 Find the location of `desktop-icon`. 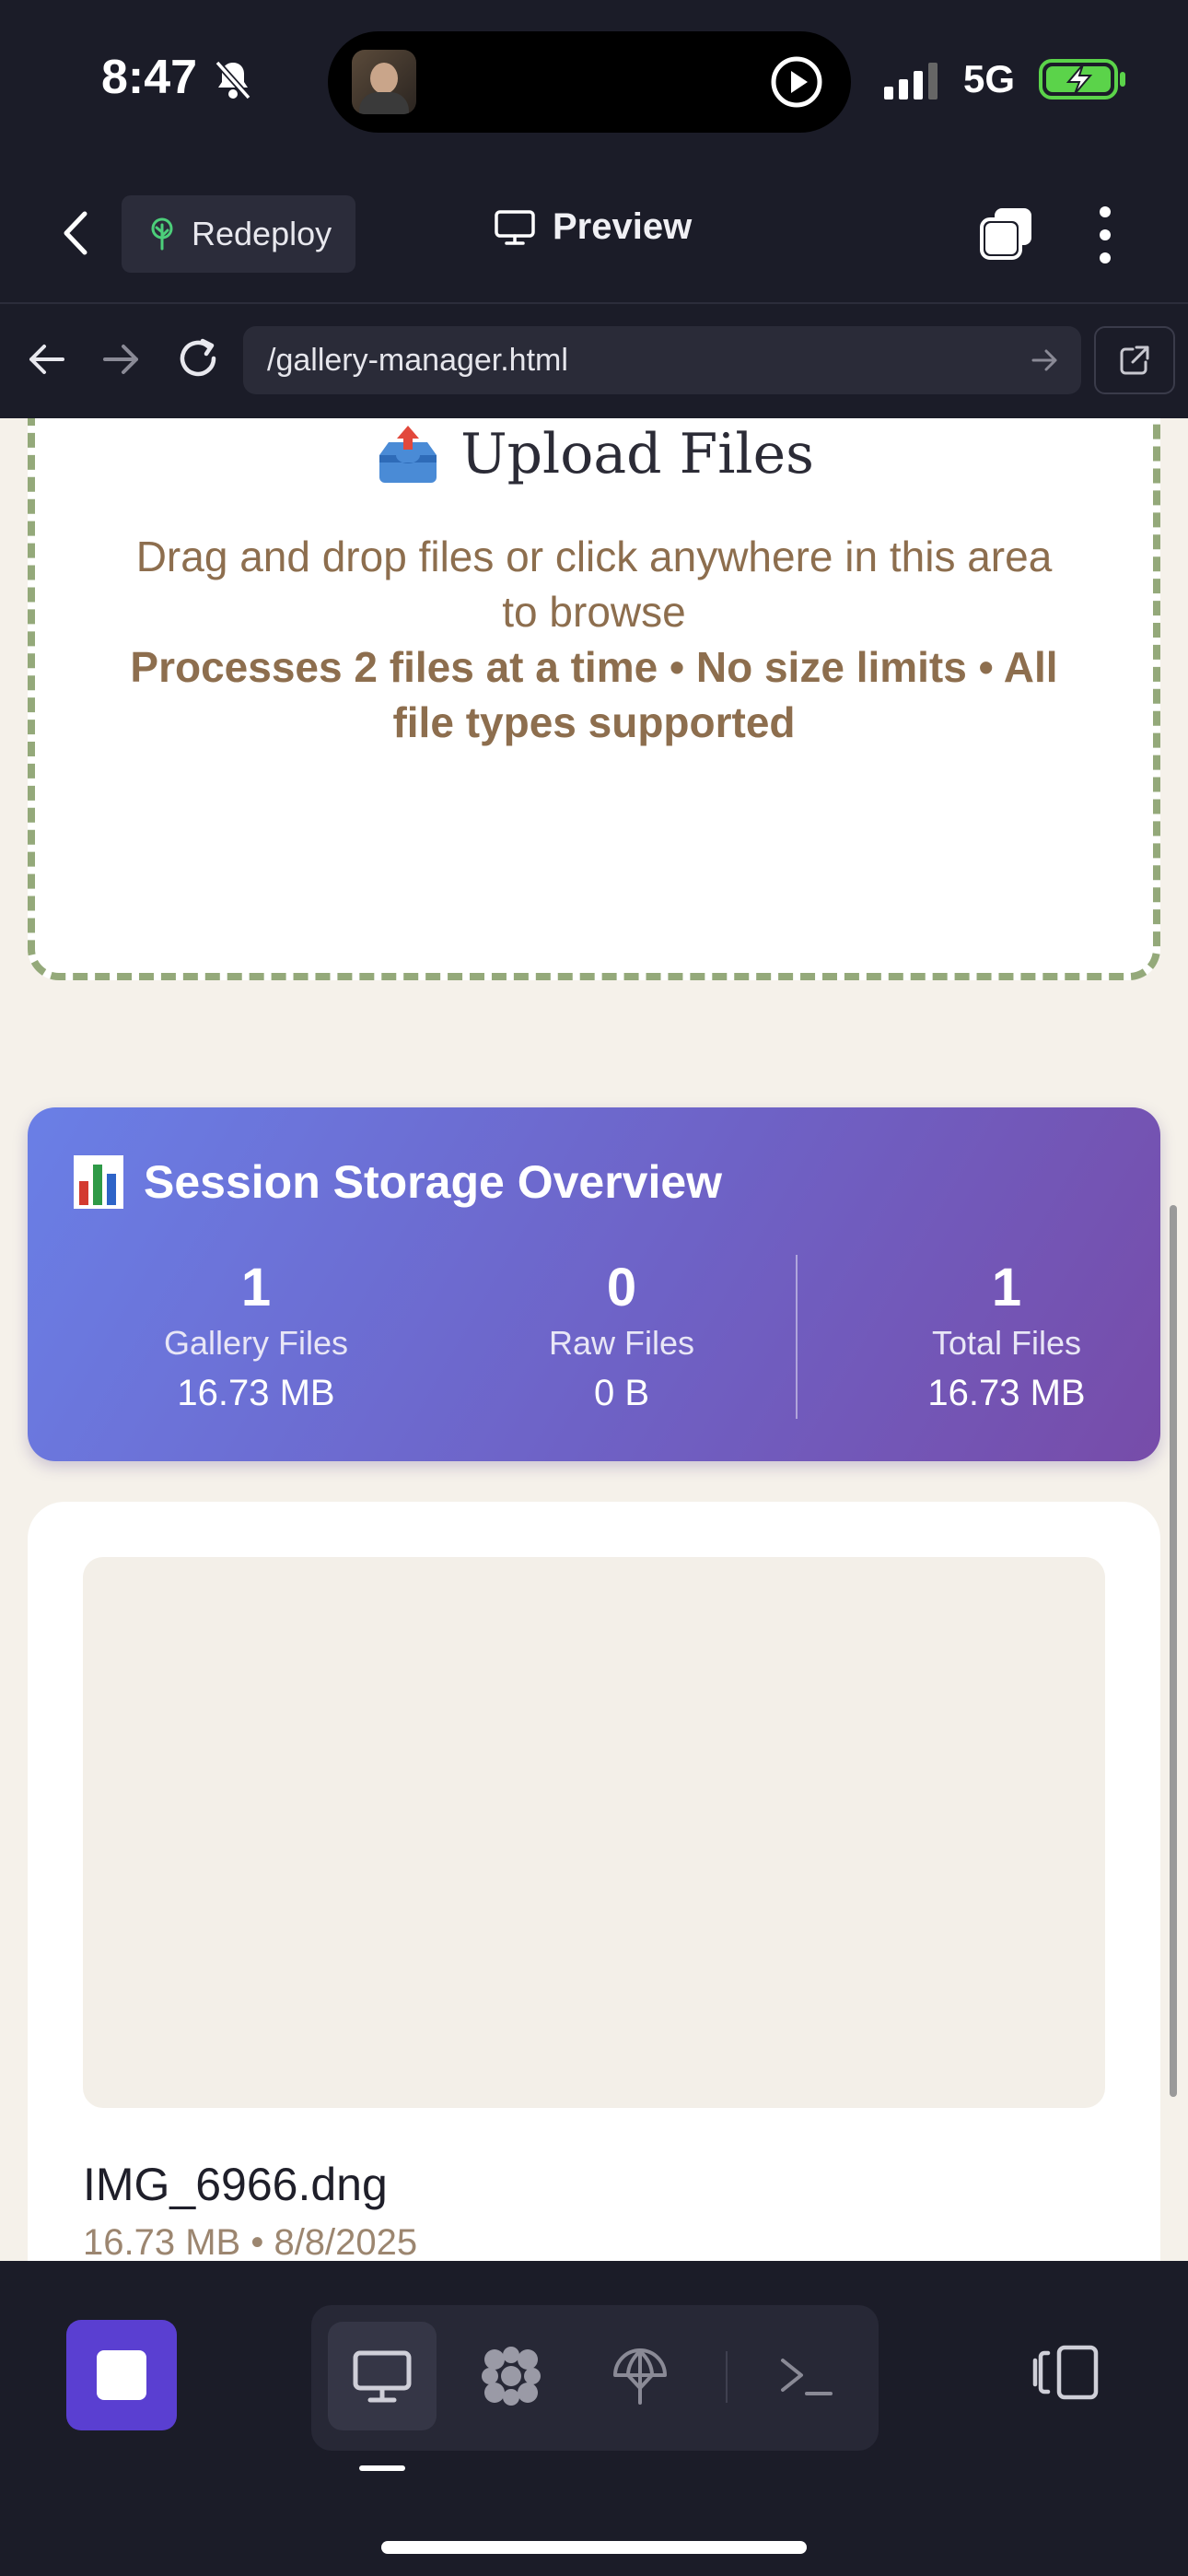

desktop-icon is located at coordinates (382, 2376).